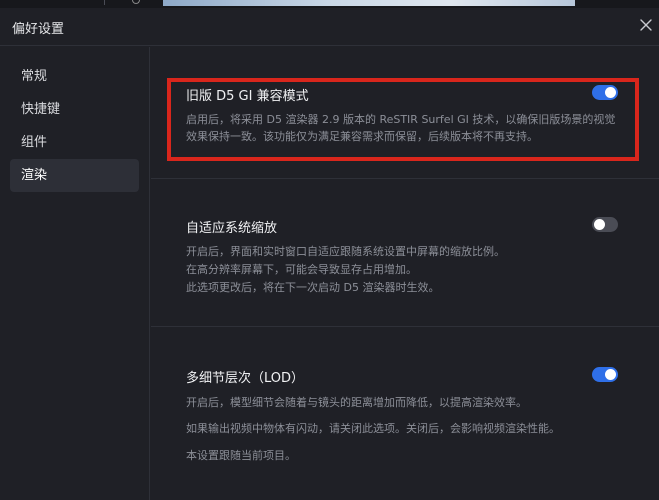 The height and width of the screenshot is (500, 659). I want to click on toolbar-divider, so click(104, 2).